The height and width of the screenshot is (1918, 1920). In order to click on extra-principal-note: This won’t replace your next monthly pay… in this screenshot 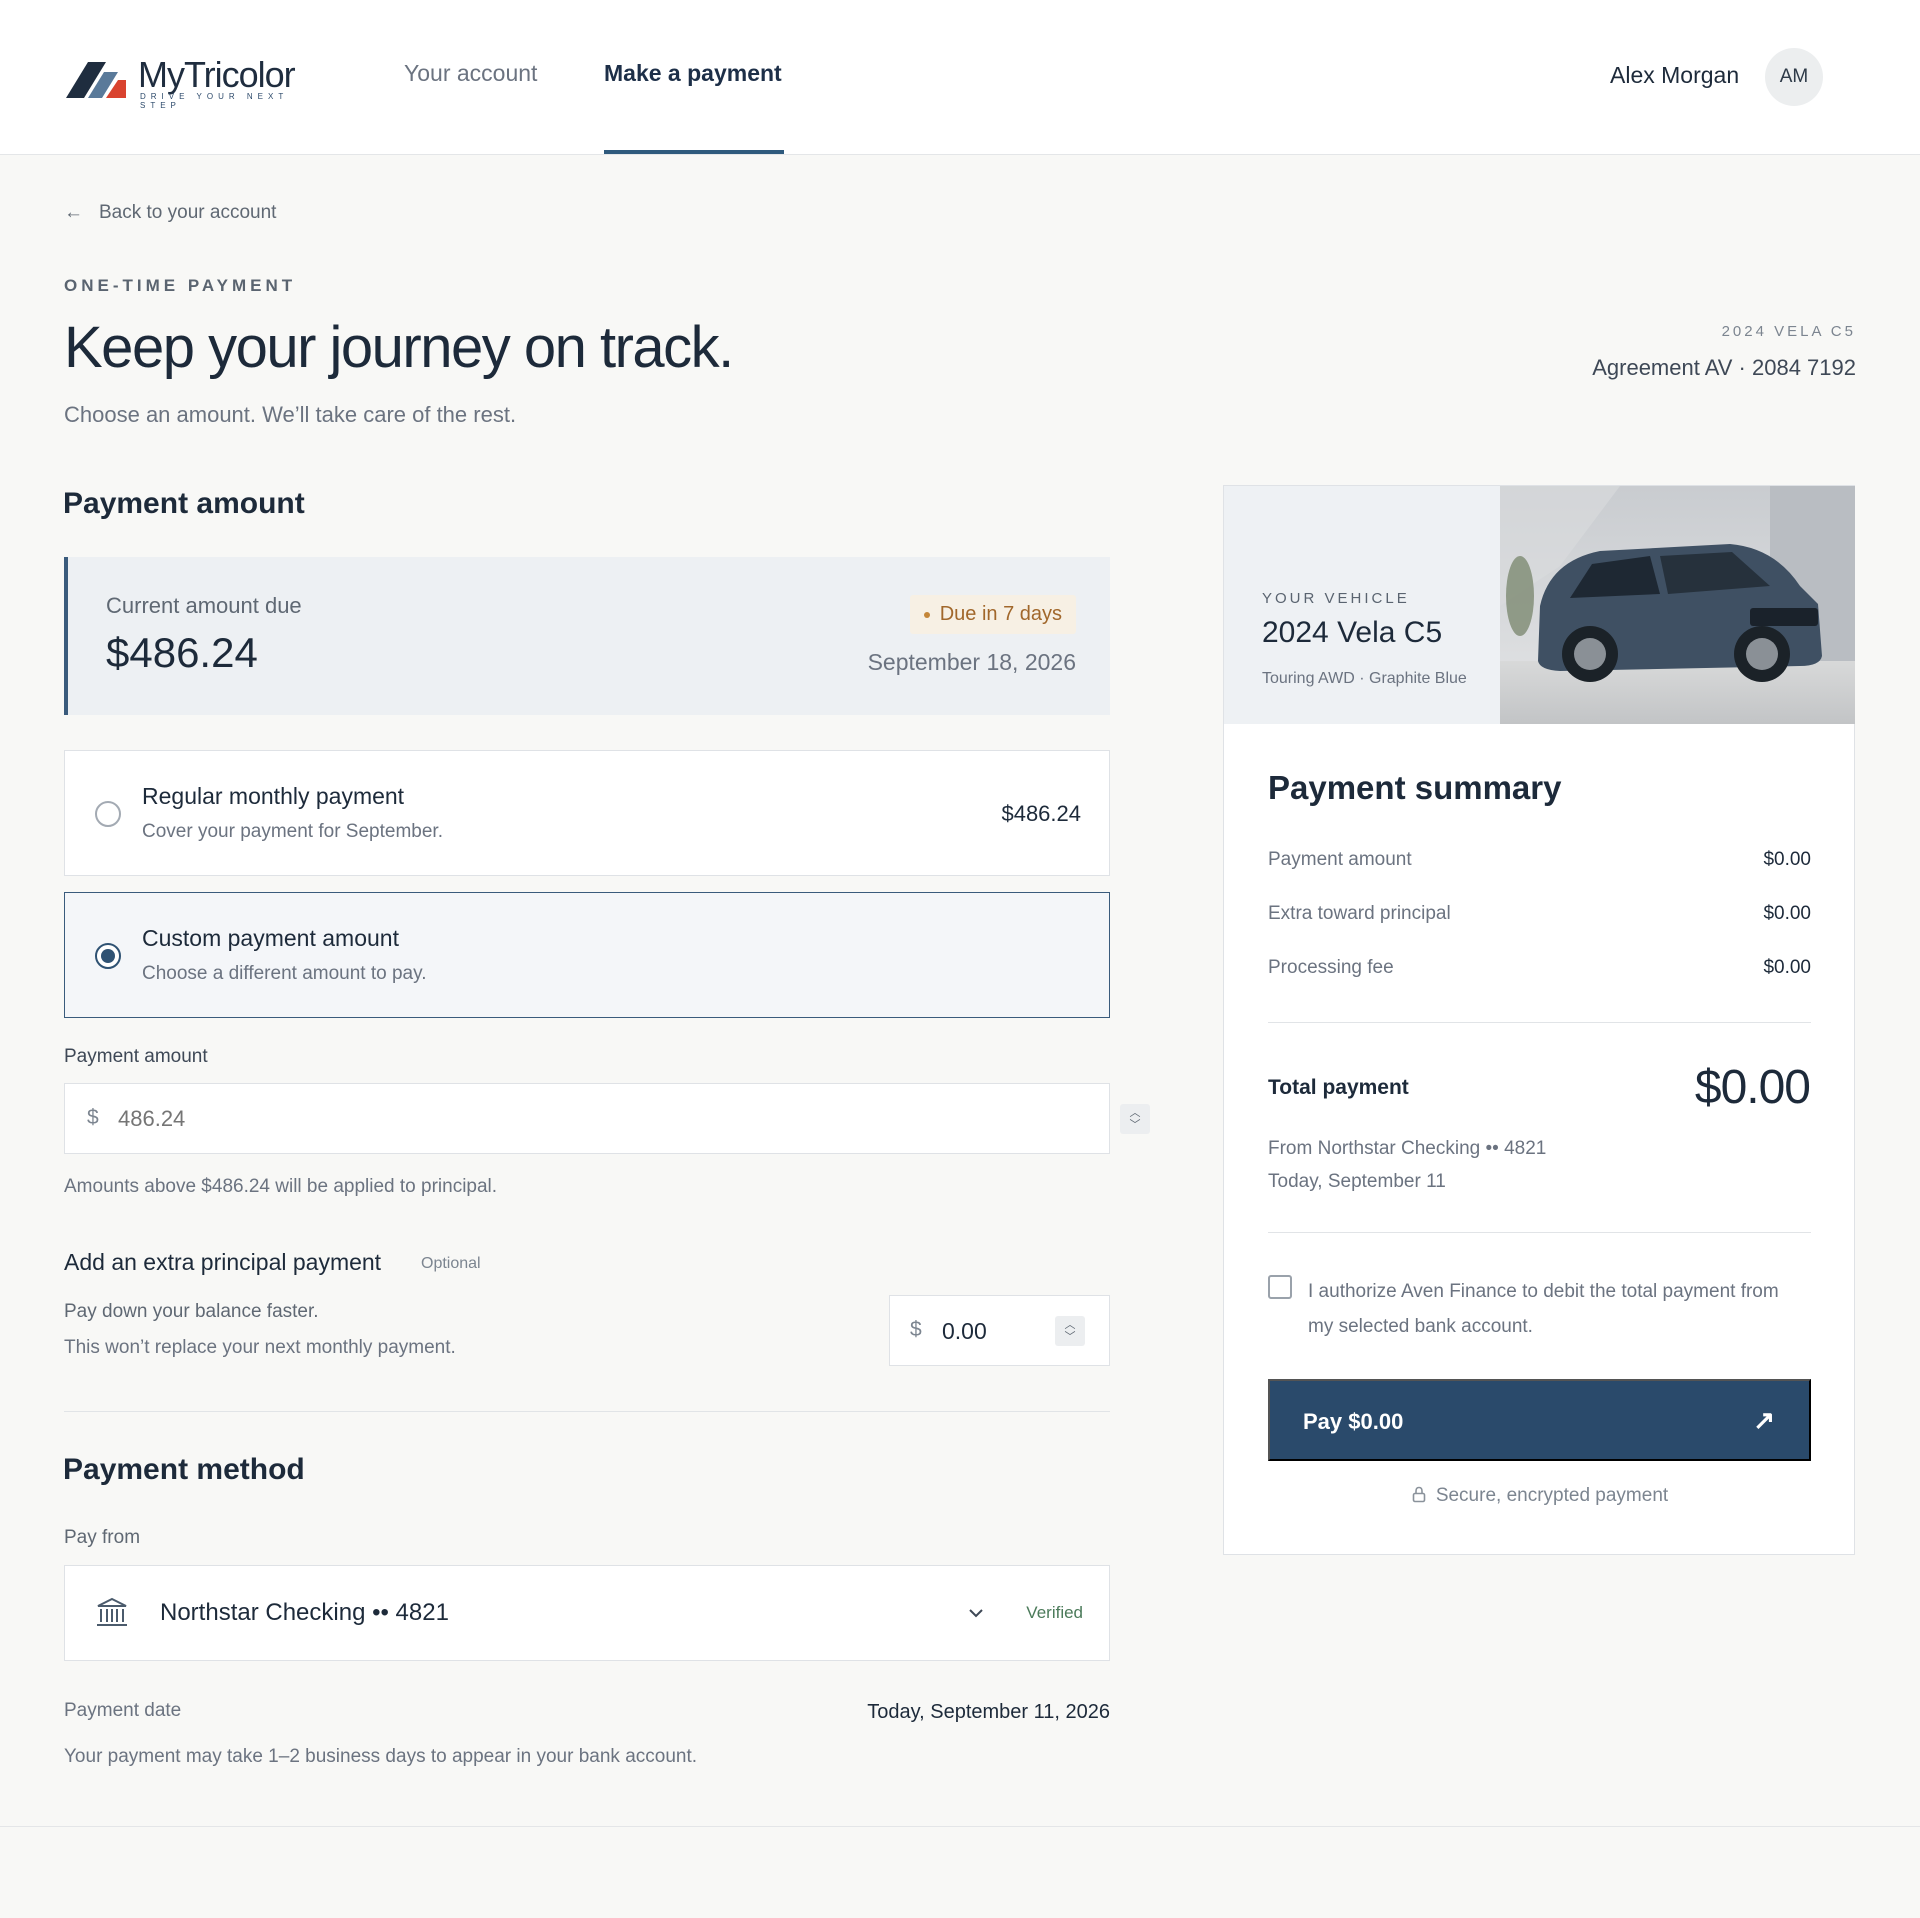, I will do `click(260, 1347)`.